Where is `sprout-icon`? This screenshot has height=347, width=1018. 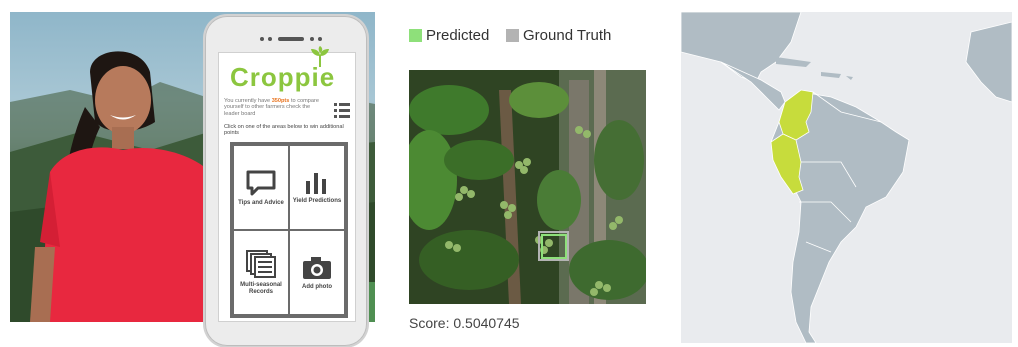 sprout-icon is located at coordinates (320, 56).